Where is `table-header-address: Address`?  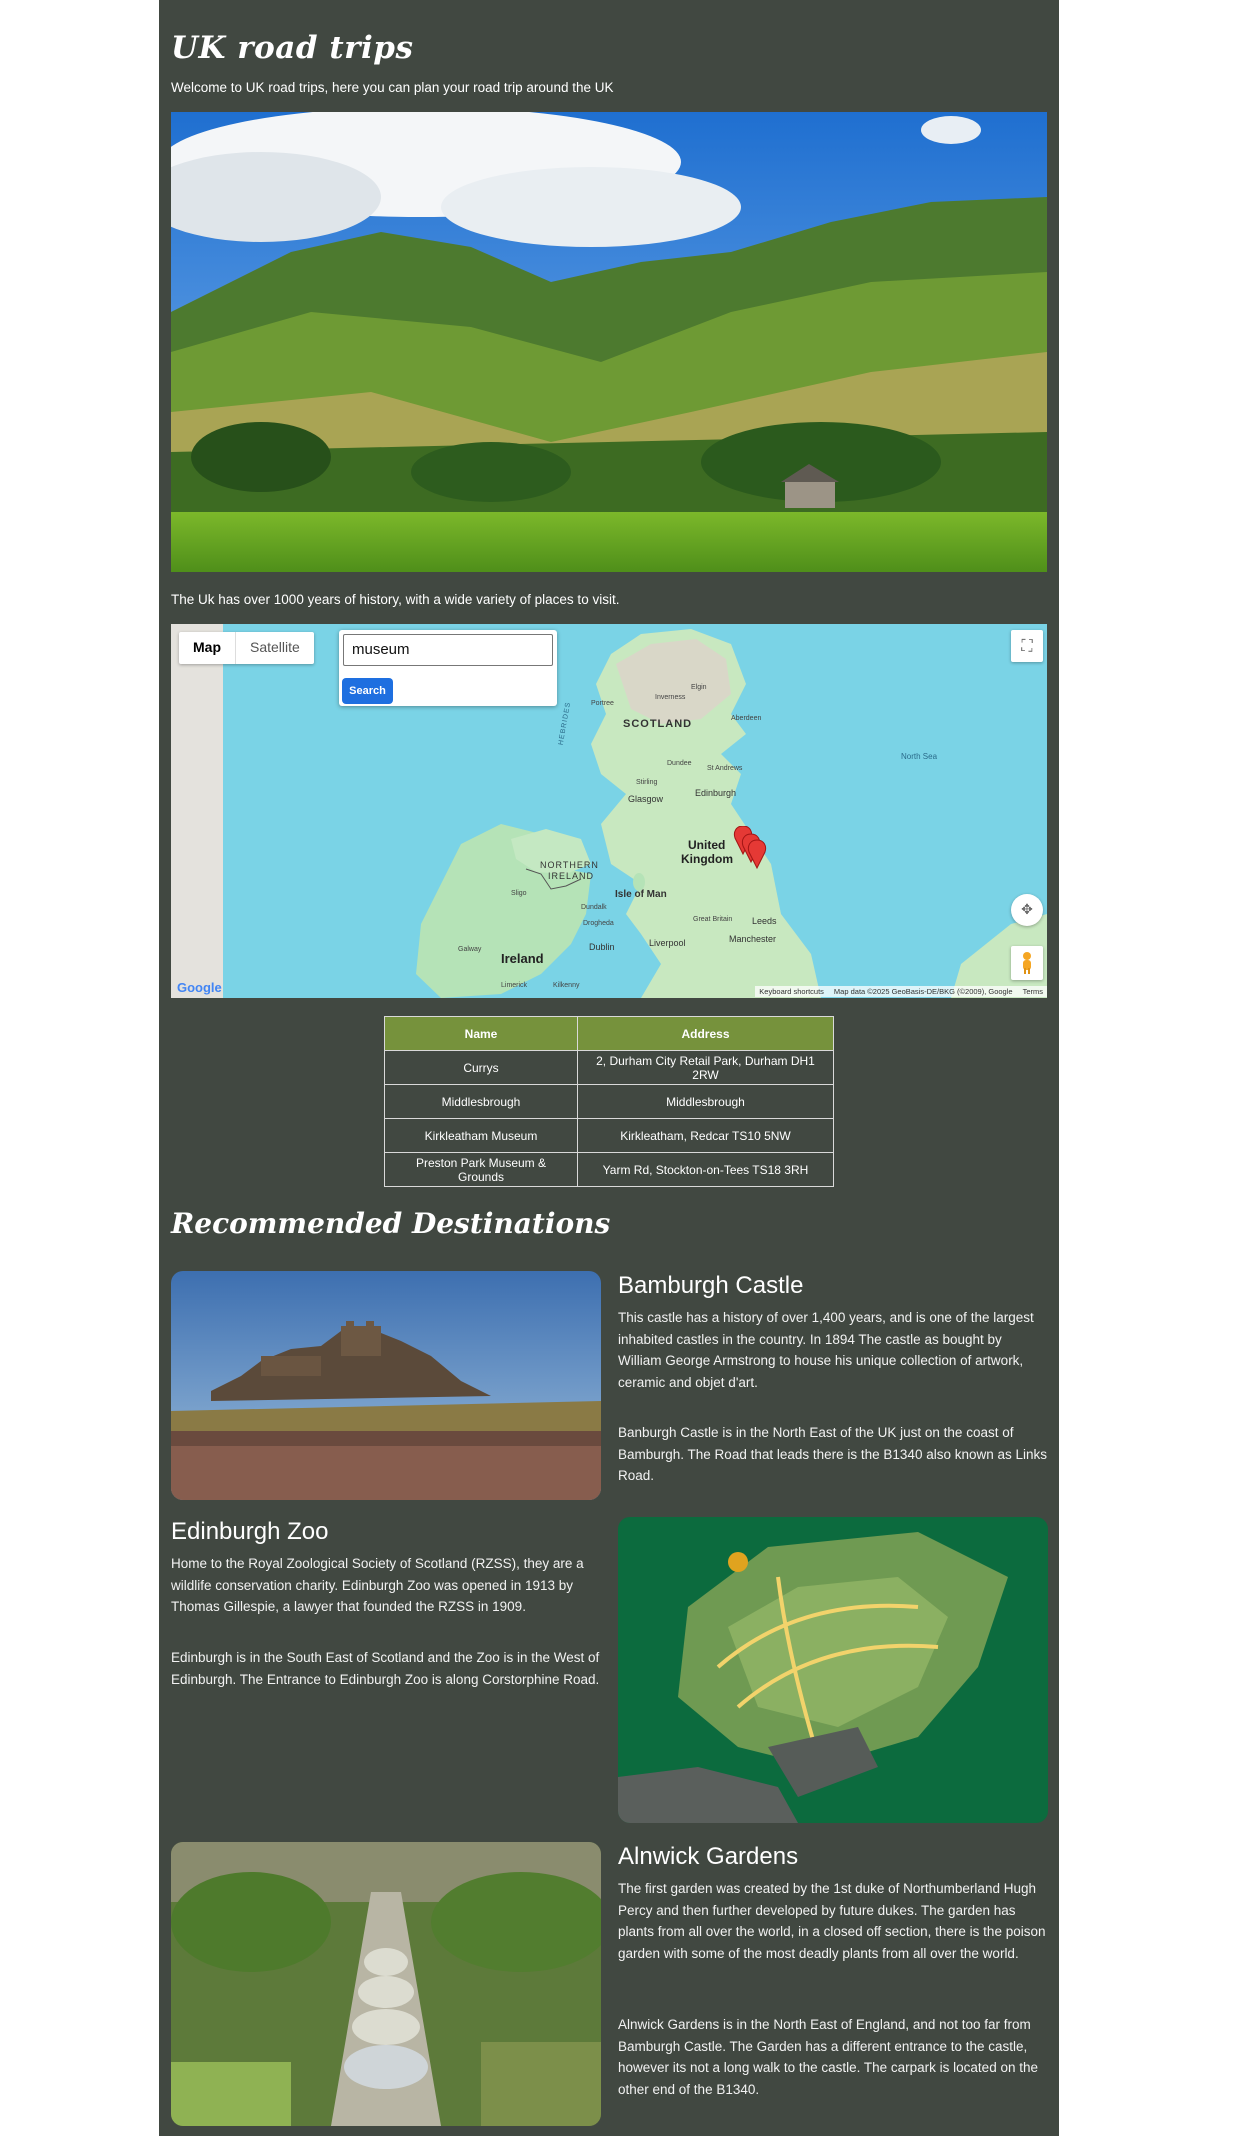 table-header-address: Address is located at coordinates (705, 1033).